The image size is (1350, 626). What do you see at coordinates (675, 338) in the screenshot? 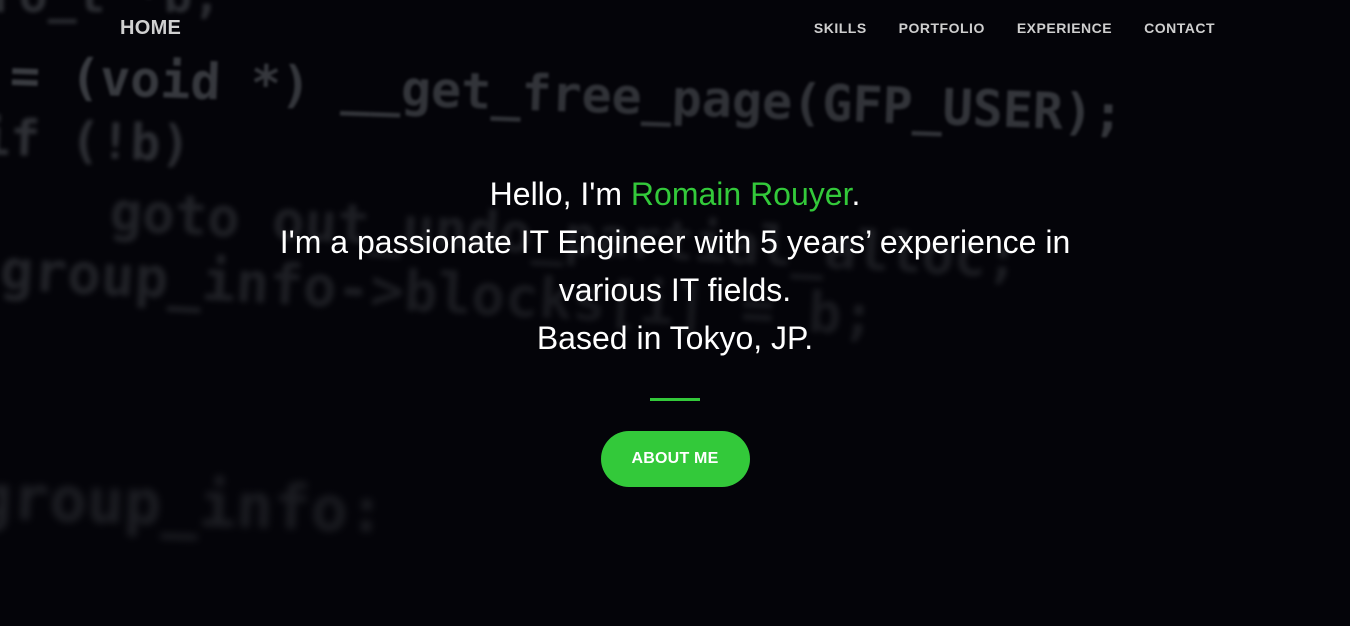
I see `hero-location: Based in Tokyo, JP.` at bounding box center [675, 338].